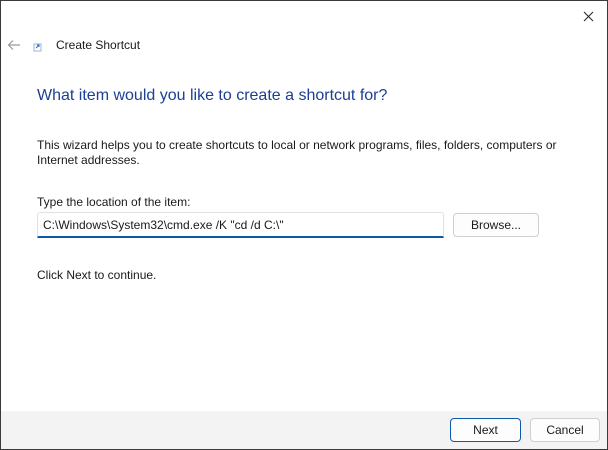 This screenshot has width=608, height=450. What do you see at coordinates (114, 202) in the screenshot?
I see `location-label: Type the location of the item:` at bounding box center [114, 202].